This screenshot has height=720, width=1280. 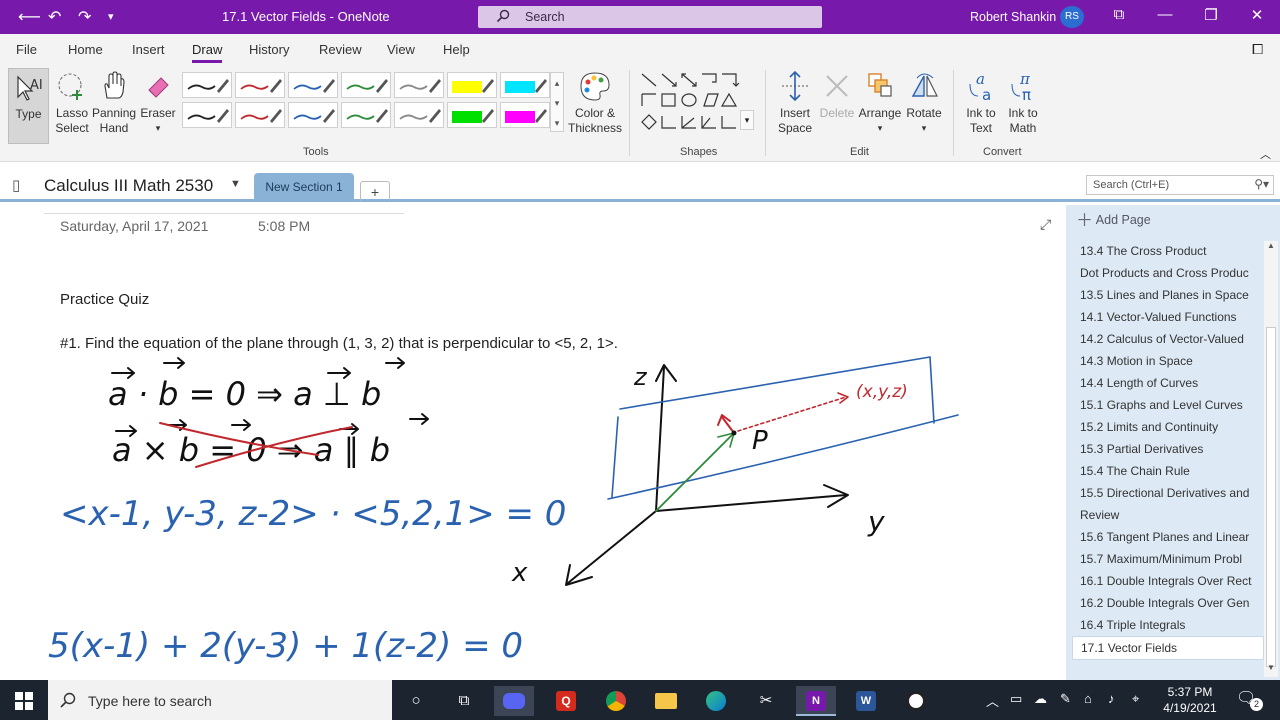 I want to click on rotate-button: Rotate ▾, so click(x=924, y=103).